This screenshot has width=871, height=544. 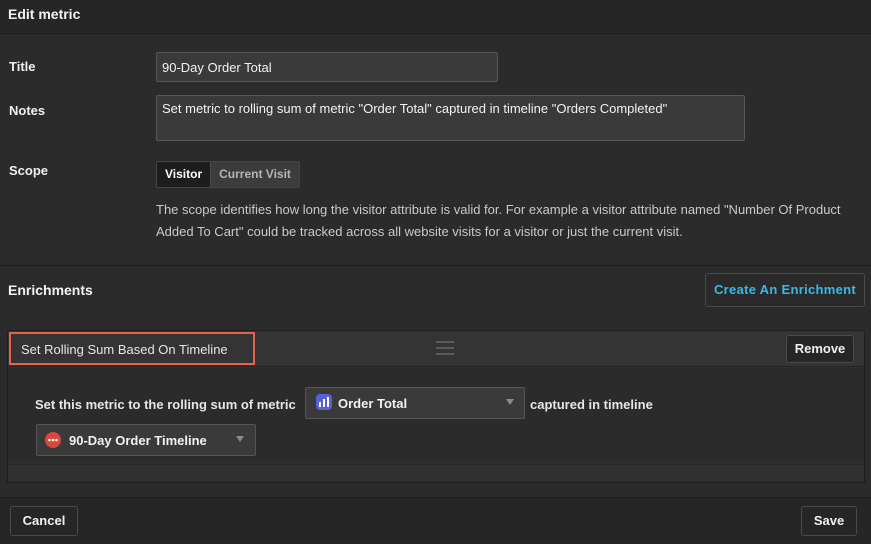 I want to click on enrichment-card-header: Set Rolling Sum Based On Timeline Remove, so click(x=436, y=349).